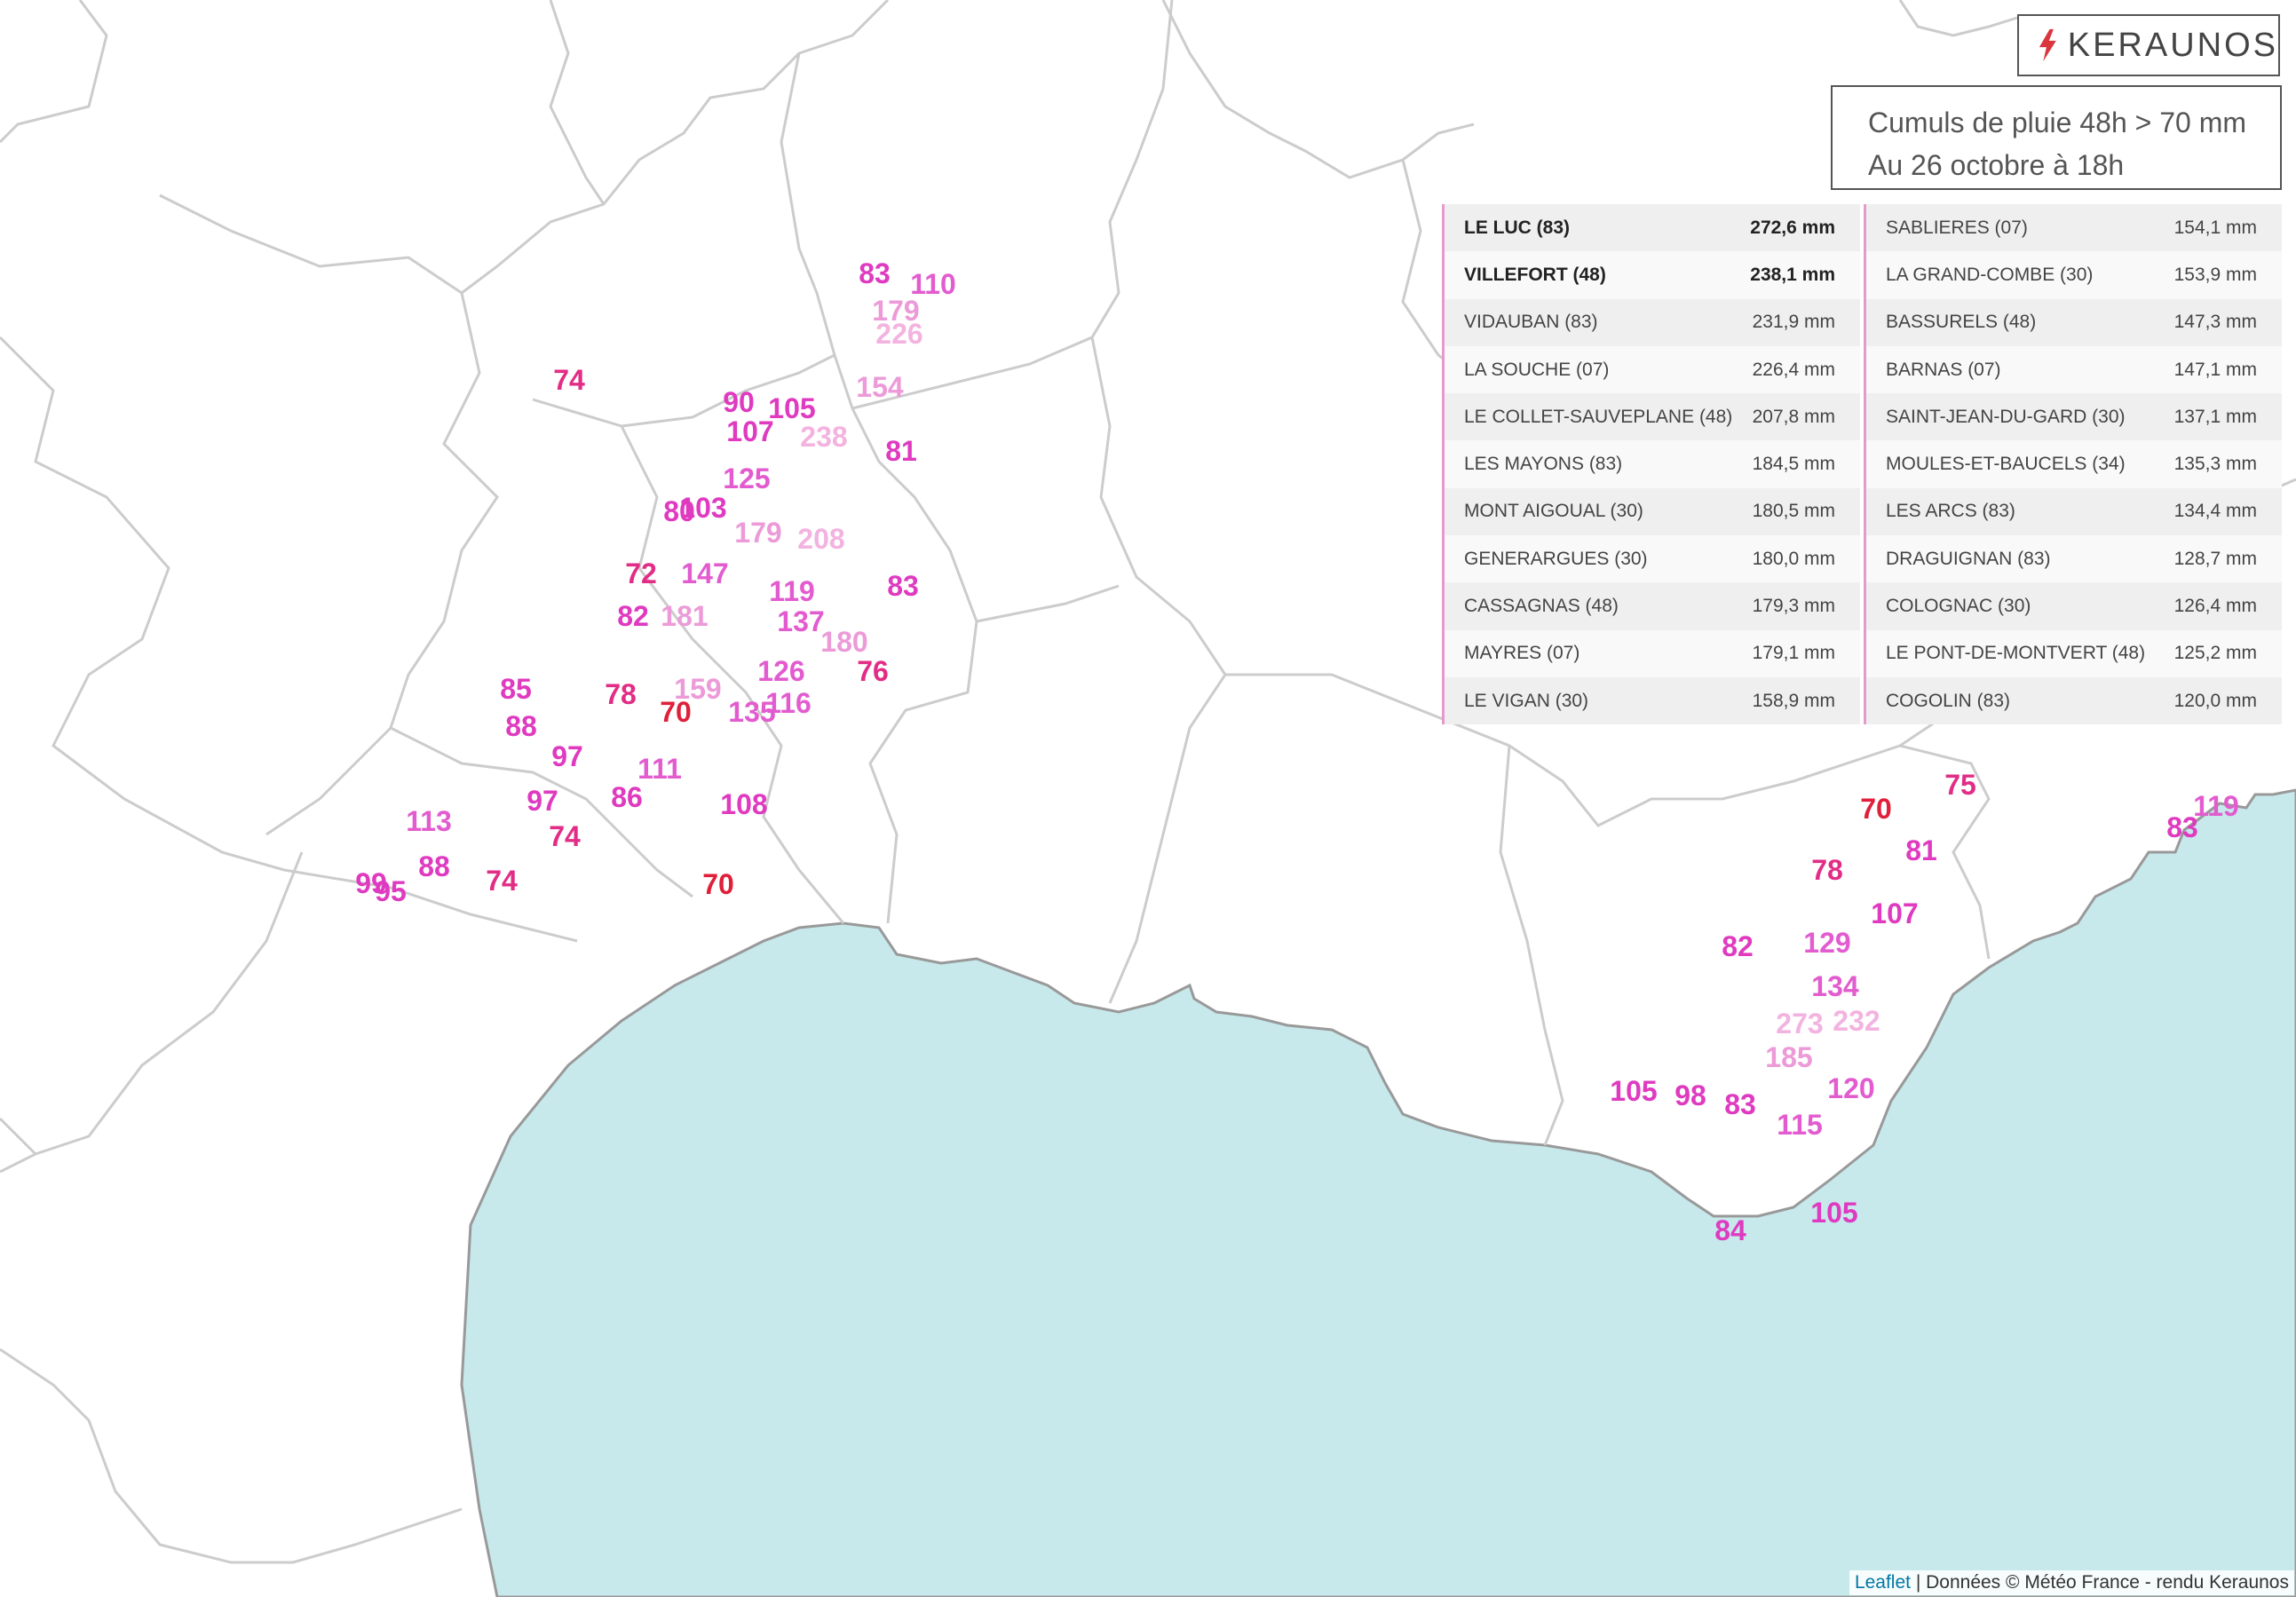 The width and height of the screenshot is (2296, 1597). What do you see at coordinates (1543, 464) in the screenshot?
I see `station-name: LES MAYONS (83)` at bounding box center [1543, 464].